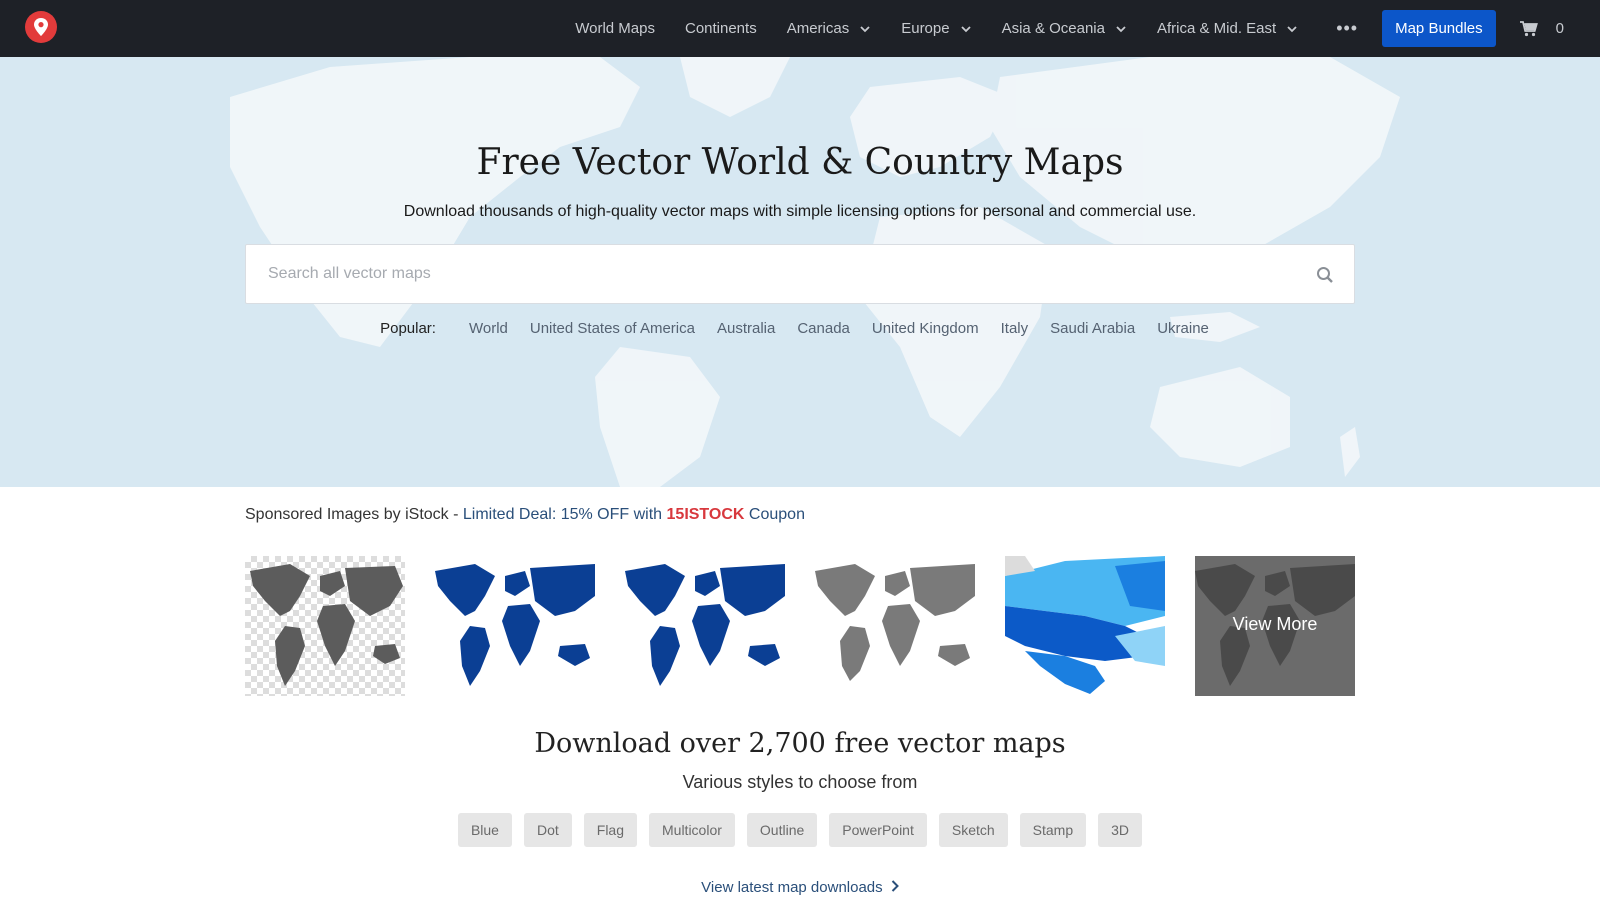  Describe the element at coordinates (895, 886) in the screenshot. I see `chevron-right-icon` at that location.